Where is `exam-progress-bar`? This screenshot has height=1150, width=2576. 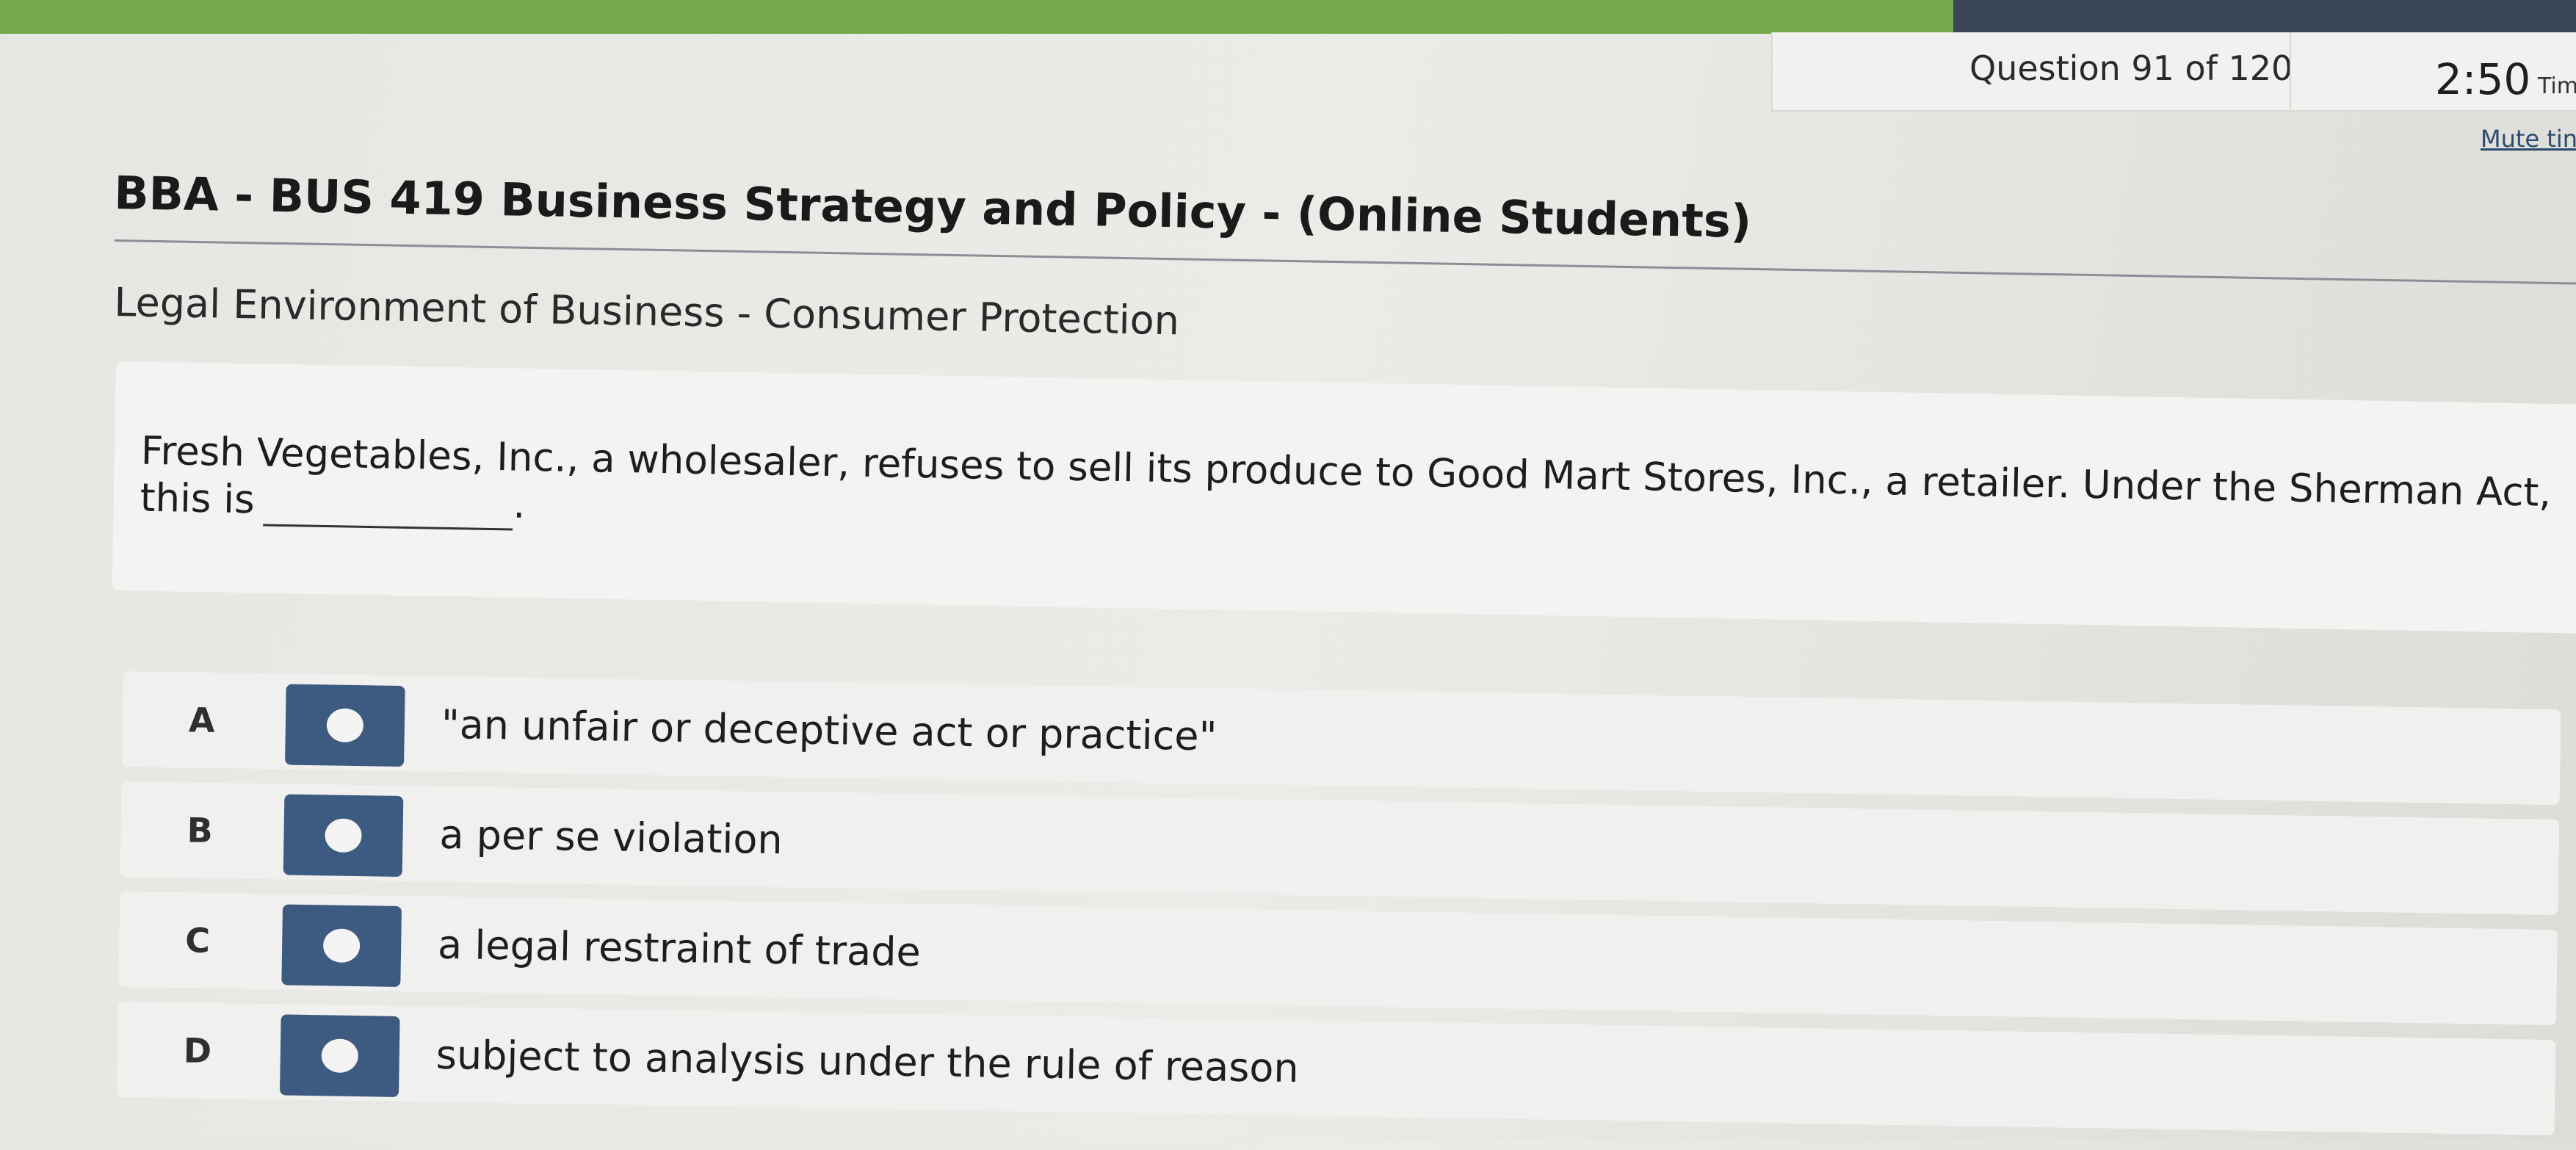 exam-progress-bar is located at coordinates (1288, 17).